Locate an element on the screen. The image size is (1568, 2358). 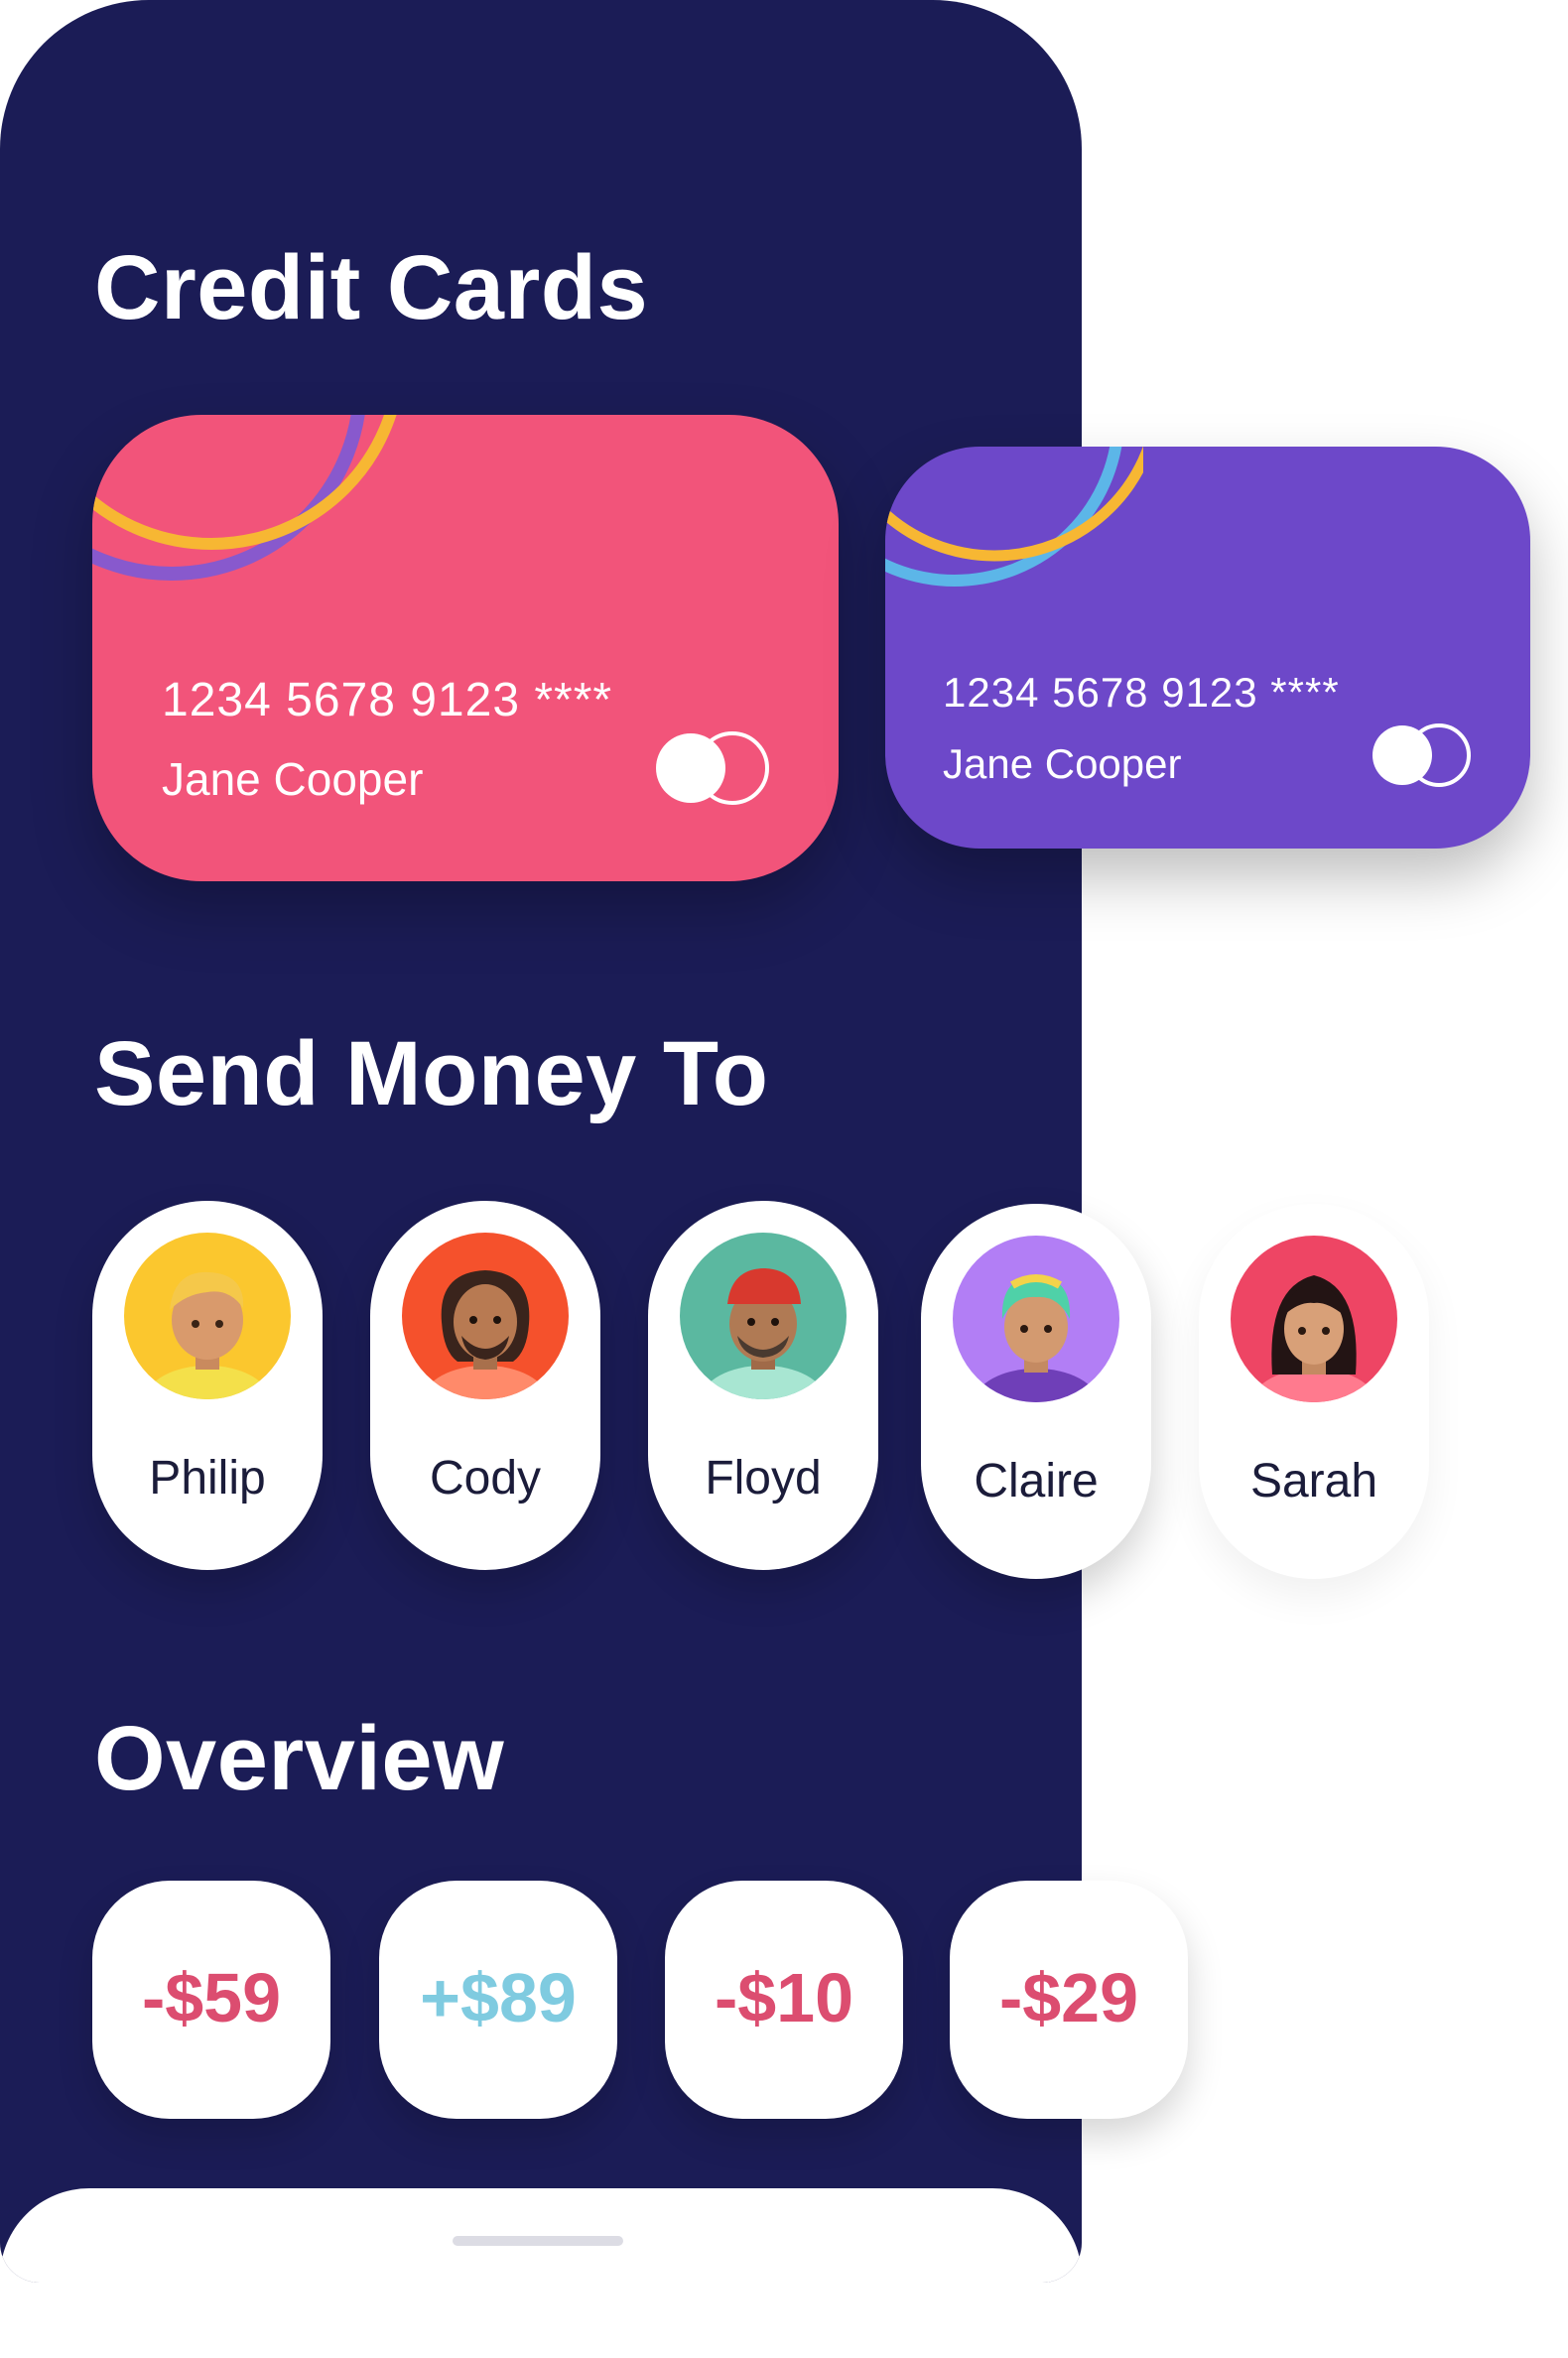
contact-name: Cody is located at coordinates (485, 1478).